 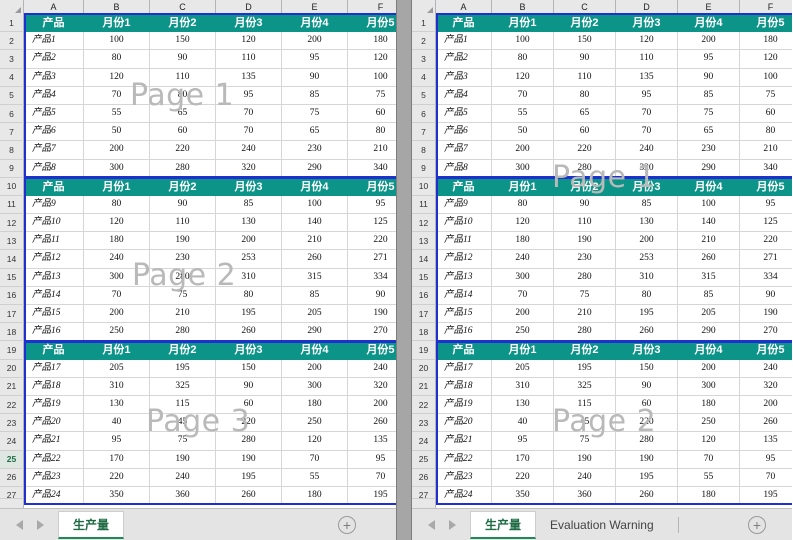 I want to click on cell-F2: 180, so click(x=372, y=41).